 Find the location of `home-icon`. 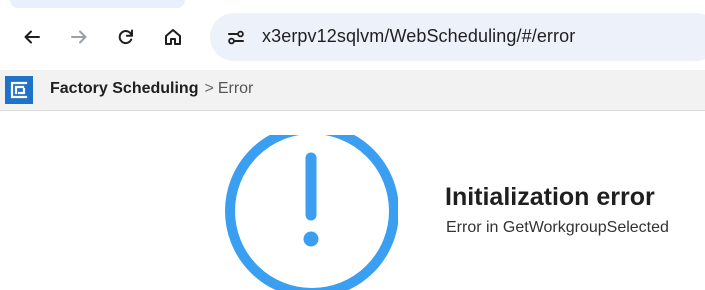

home-icon is located at coordinates (173, 37).